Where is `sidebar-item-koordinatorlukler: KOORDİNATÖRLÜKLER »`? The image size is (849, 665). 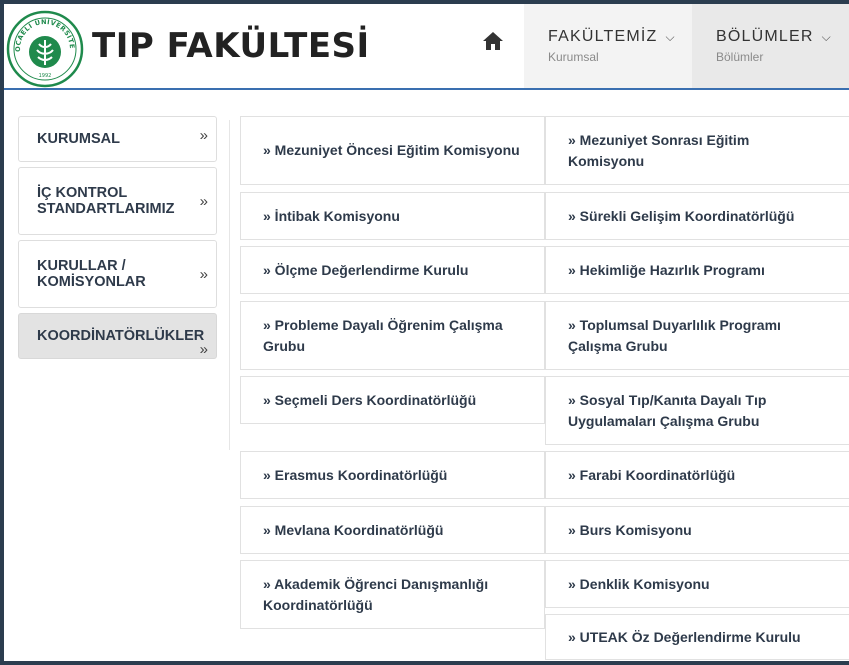
sidebar-item-koordinatorlukler: KOORDİNATÖRLÜKLER » is located at coordinates (117, 336).